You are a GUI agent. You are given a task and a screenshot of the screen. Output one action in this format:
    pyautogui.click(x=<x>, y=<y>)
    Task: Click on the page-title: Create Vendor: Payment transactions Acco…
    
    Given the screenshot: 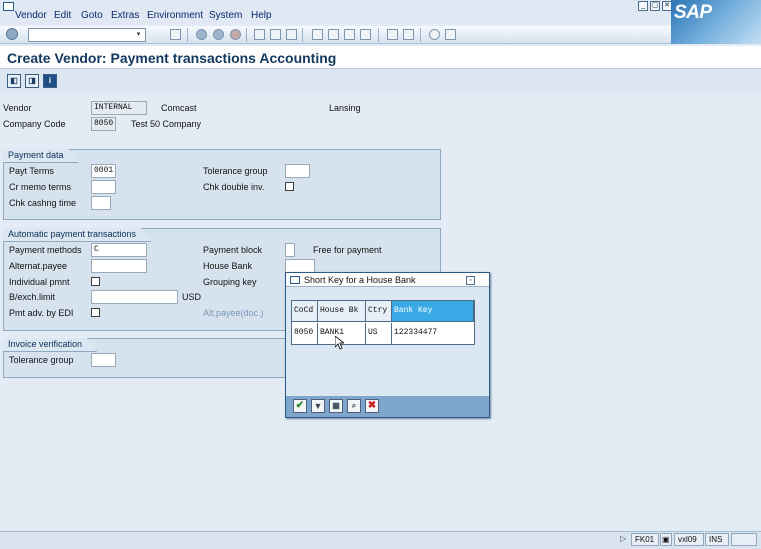 What is the action you would take?
    pyautogui.click(x=172, y=58)
    